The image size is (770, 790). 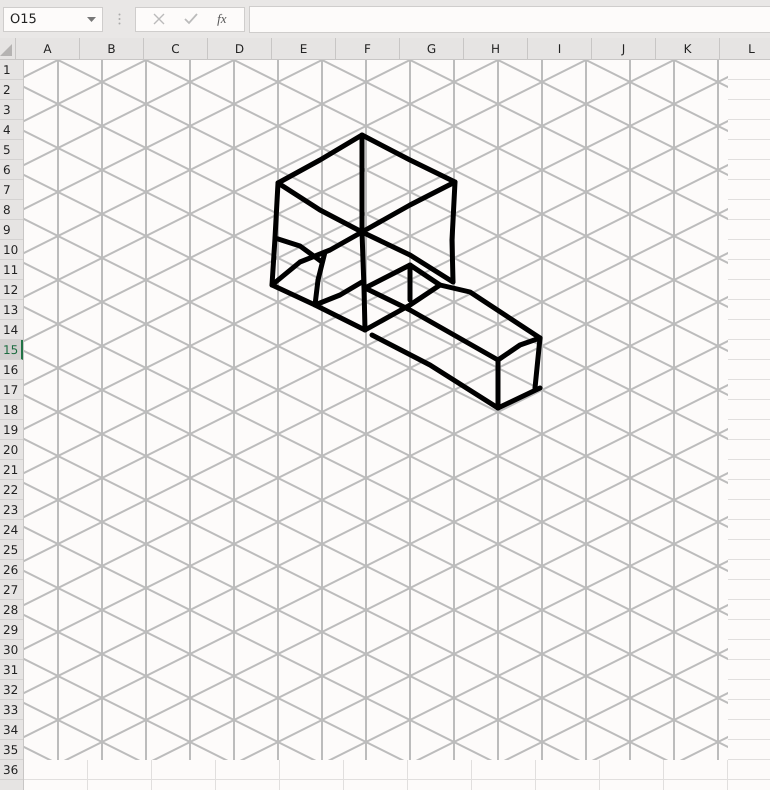 What do you see at coordinates (53, 19) in the screenshot?
I see `name-box: O15` at bounding box center [53, 19].